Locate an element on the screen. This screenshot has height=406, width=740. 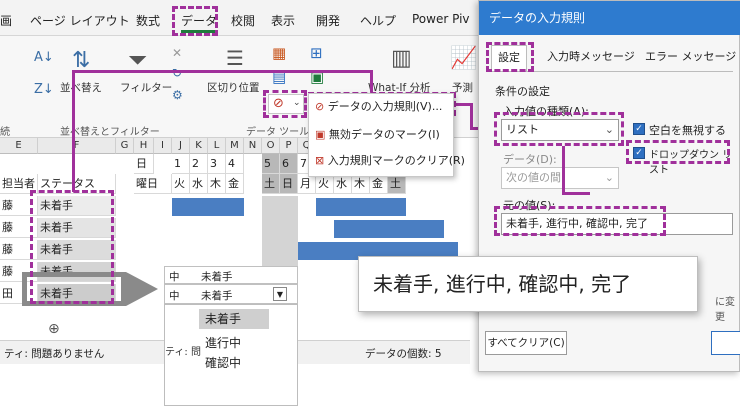
column-header: H is located at coordinates (144, 146).